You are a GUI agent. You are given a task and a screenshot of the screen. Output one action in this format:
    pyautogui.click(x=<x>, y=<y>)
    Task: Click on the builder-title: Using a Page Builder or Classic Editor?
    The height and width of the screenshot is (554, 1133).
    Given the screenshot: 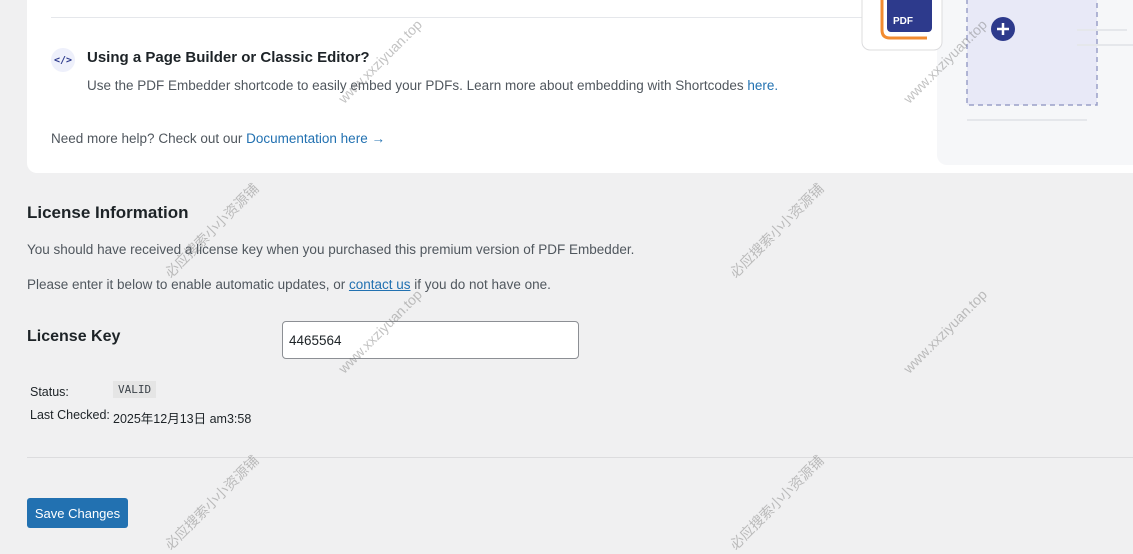 What is the action you would take?
    pyautogui.click(x=228, y=57)
    